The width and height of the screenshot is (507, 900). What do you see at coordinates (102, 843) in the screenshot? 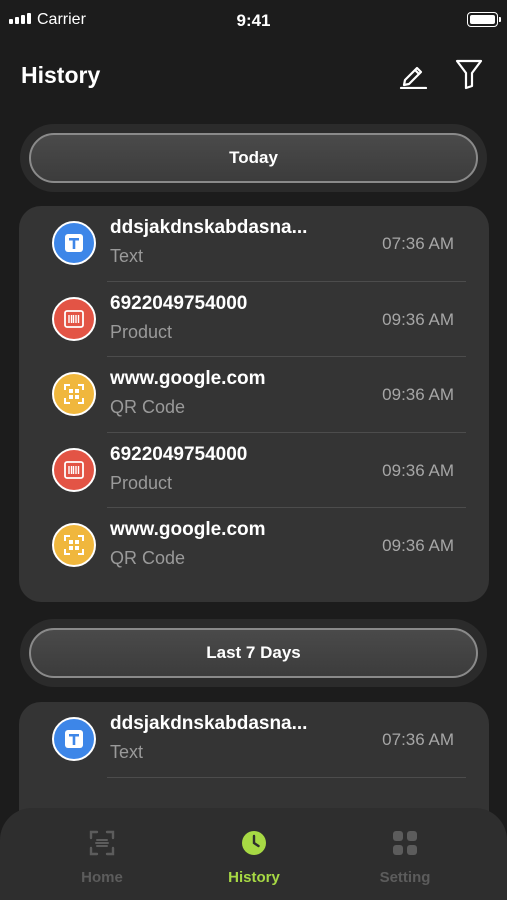
I see `scan-icon` at bounding box center [102, 843].